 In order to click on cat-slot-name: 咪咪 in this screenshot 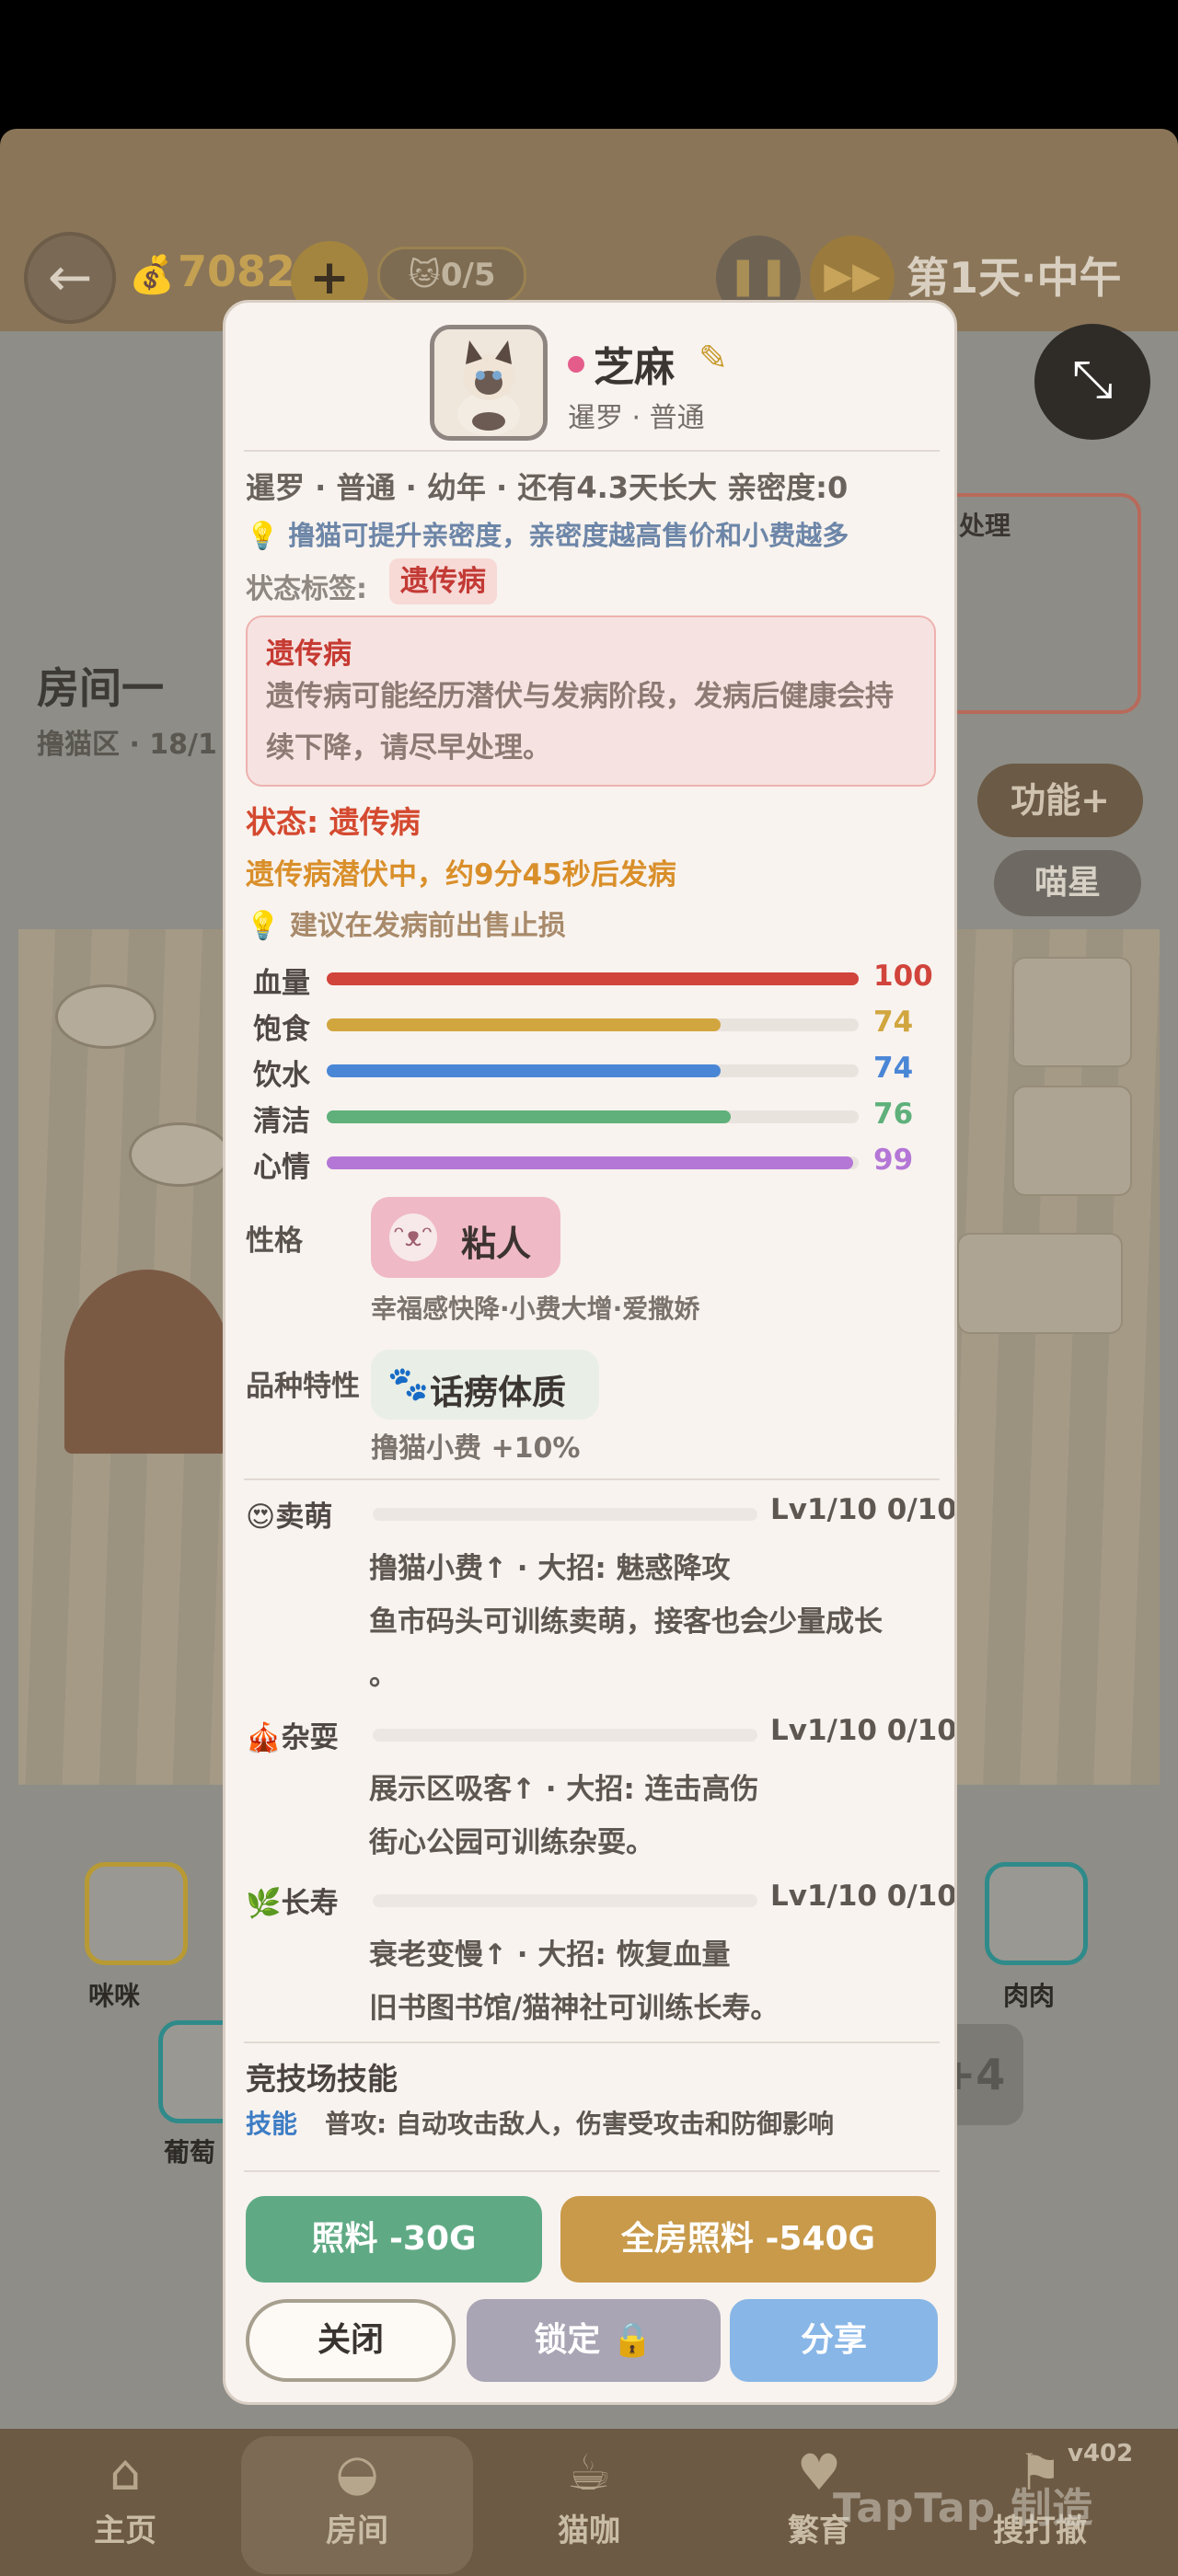, I will do `click(114, 1996)`.